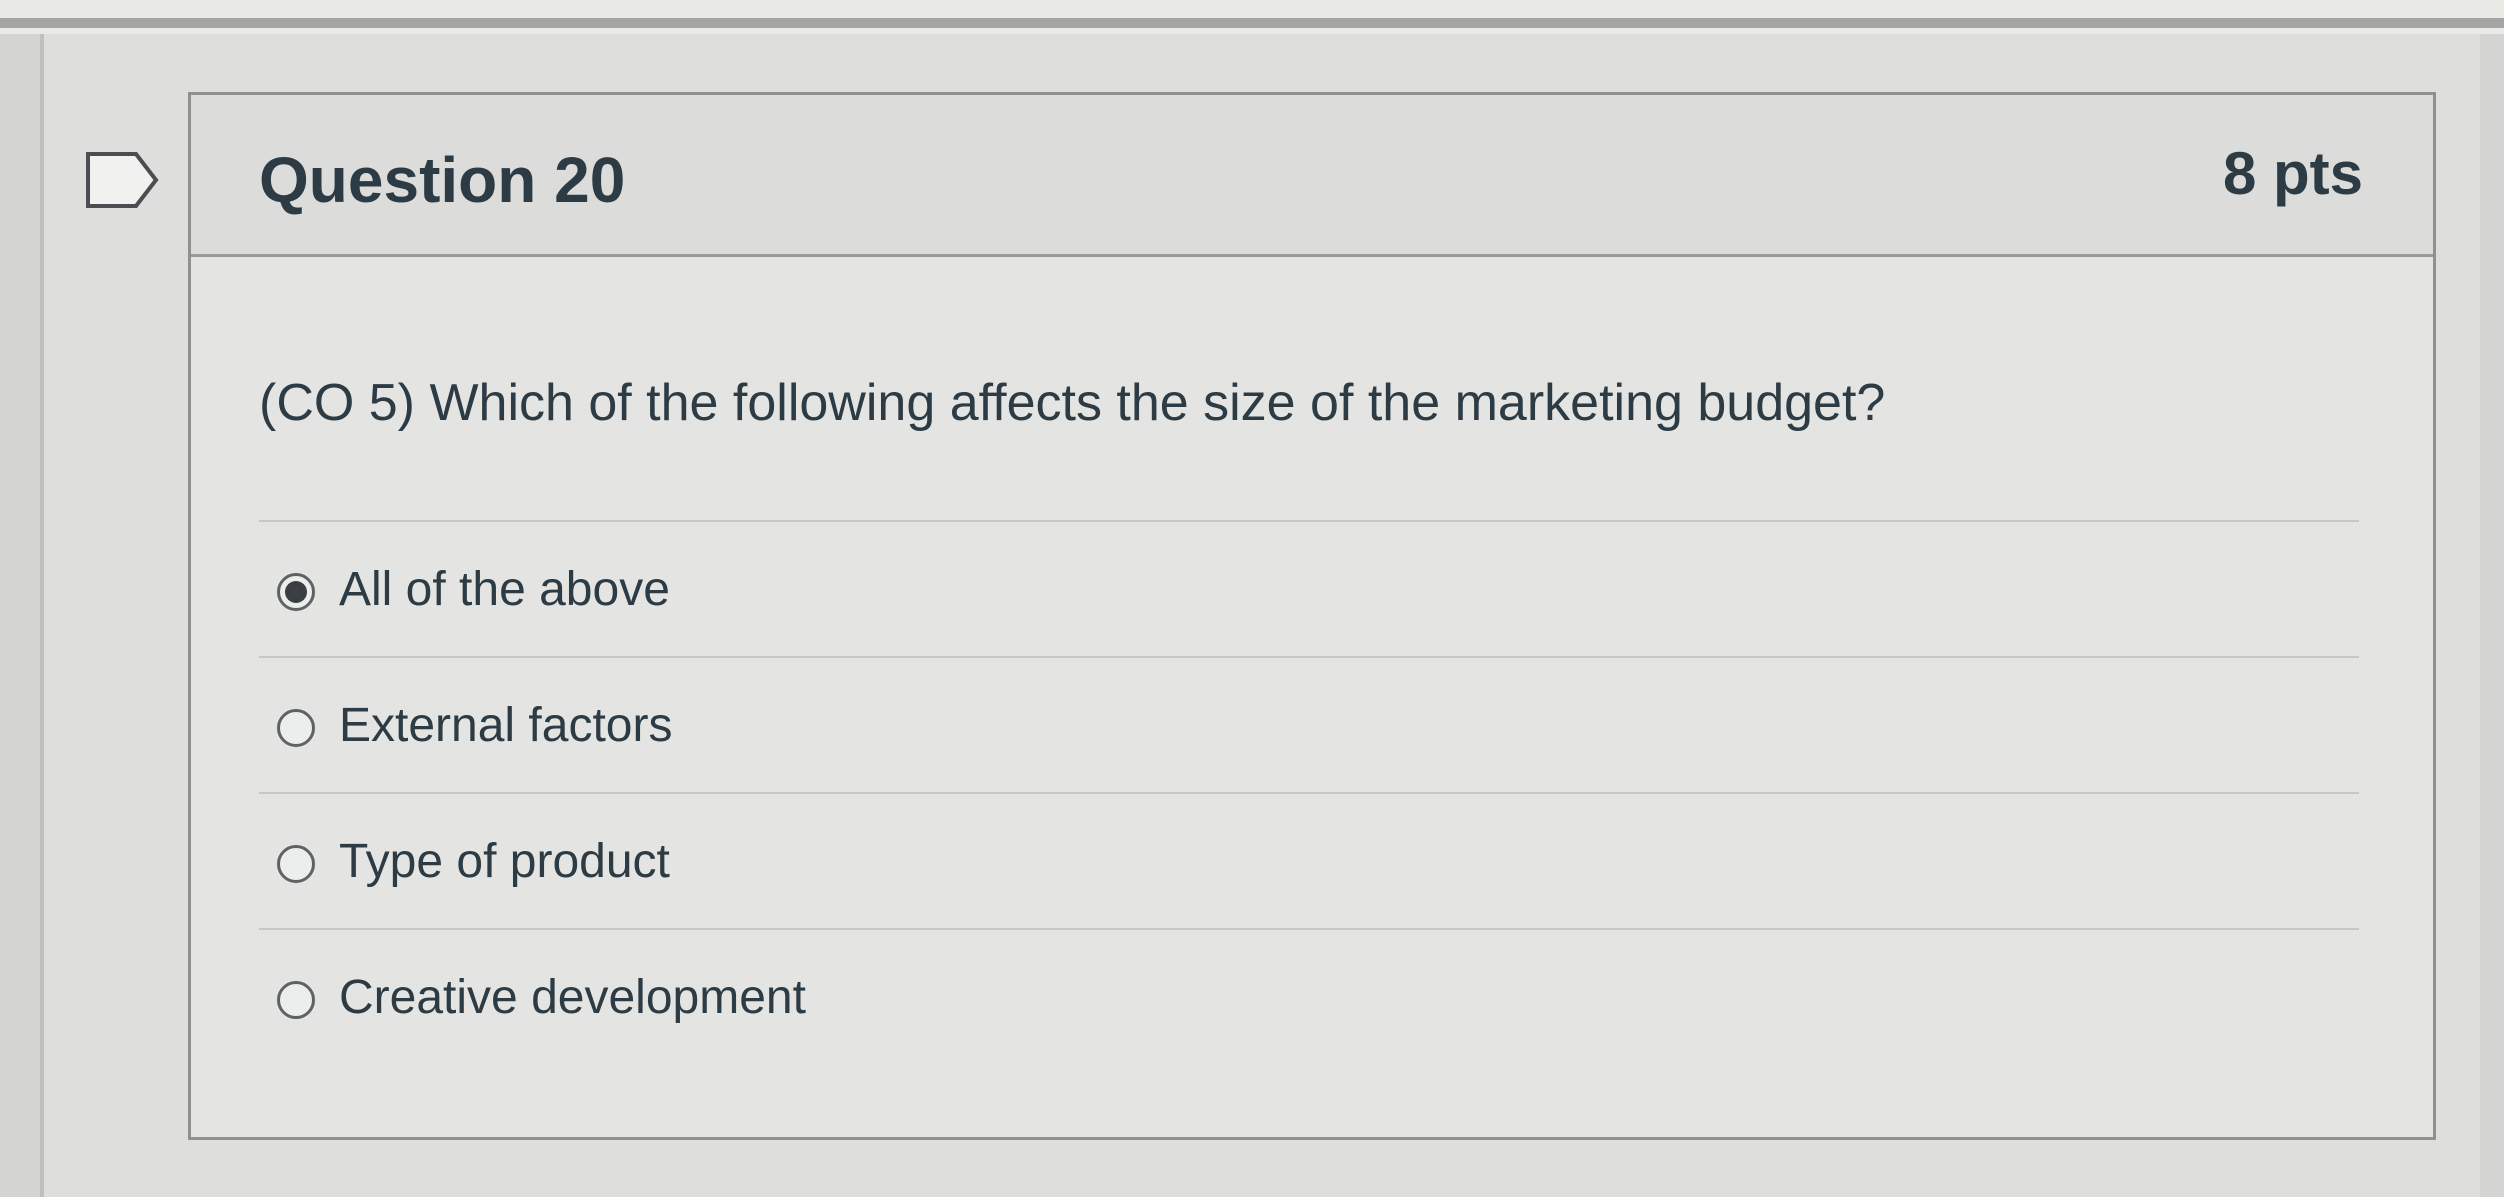 The height and width of the screenshot is (1197, 2504). I want to click on question-title: Question 20, so click(442, 180).